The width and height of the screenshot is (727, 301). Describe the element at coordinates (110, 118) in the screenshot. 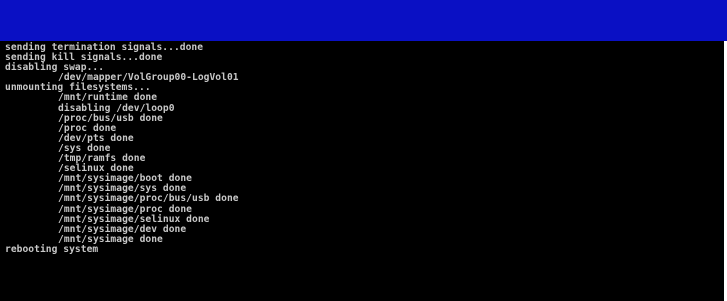

I see `console-line: /proc/bus/usb done` at that location.